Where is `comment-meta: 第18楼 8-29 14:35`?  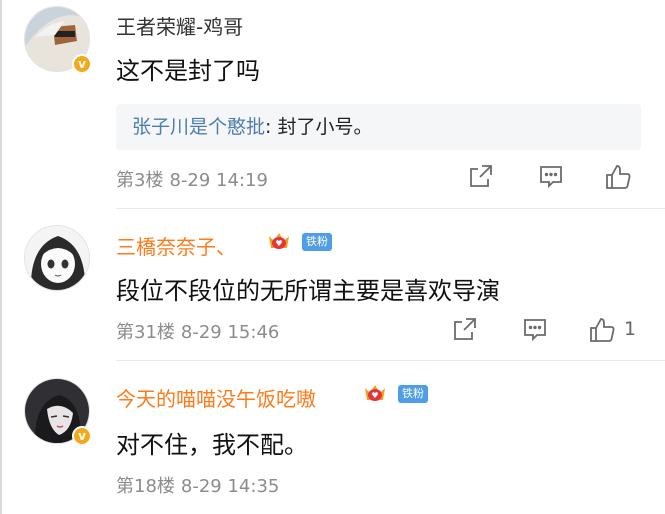
comment-meta: 第18楼 8-29 14:35 is located at coordinates (197, 485).